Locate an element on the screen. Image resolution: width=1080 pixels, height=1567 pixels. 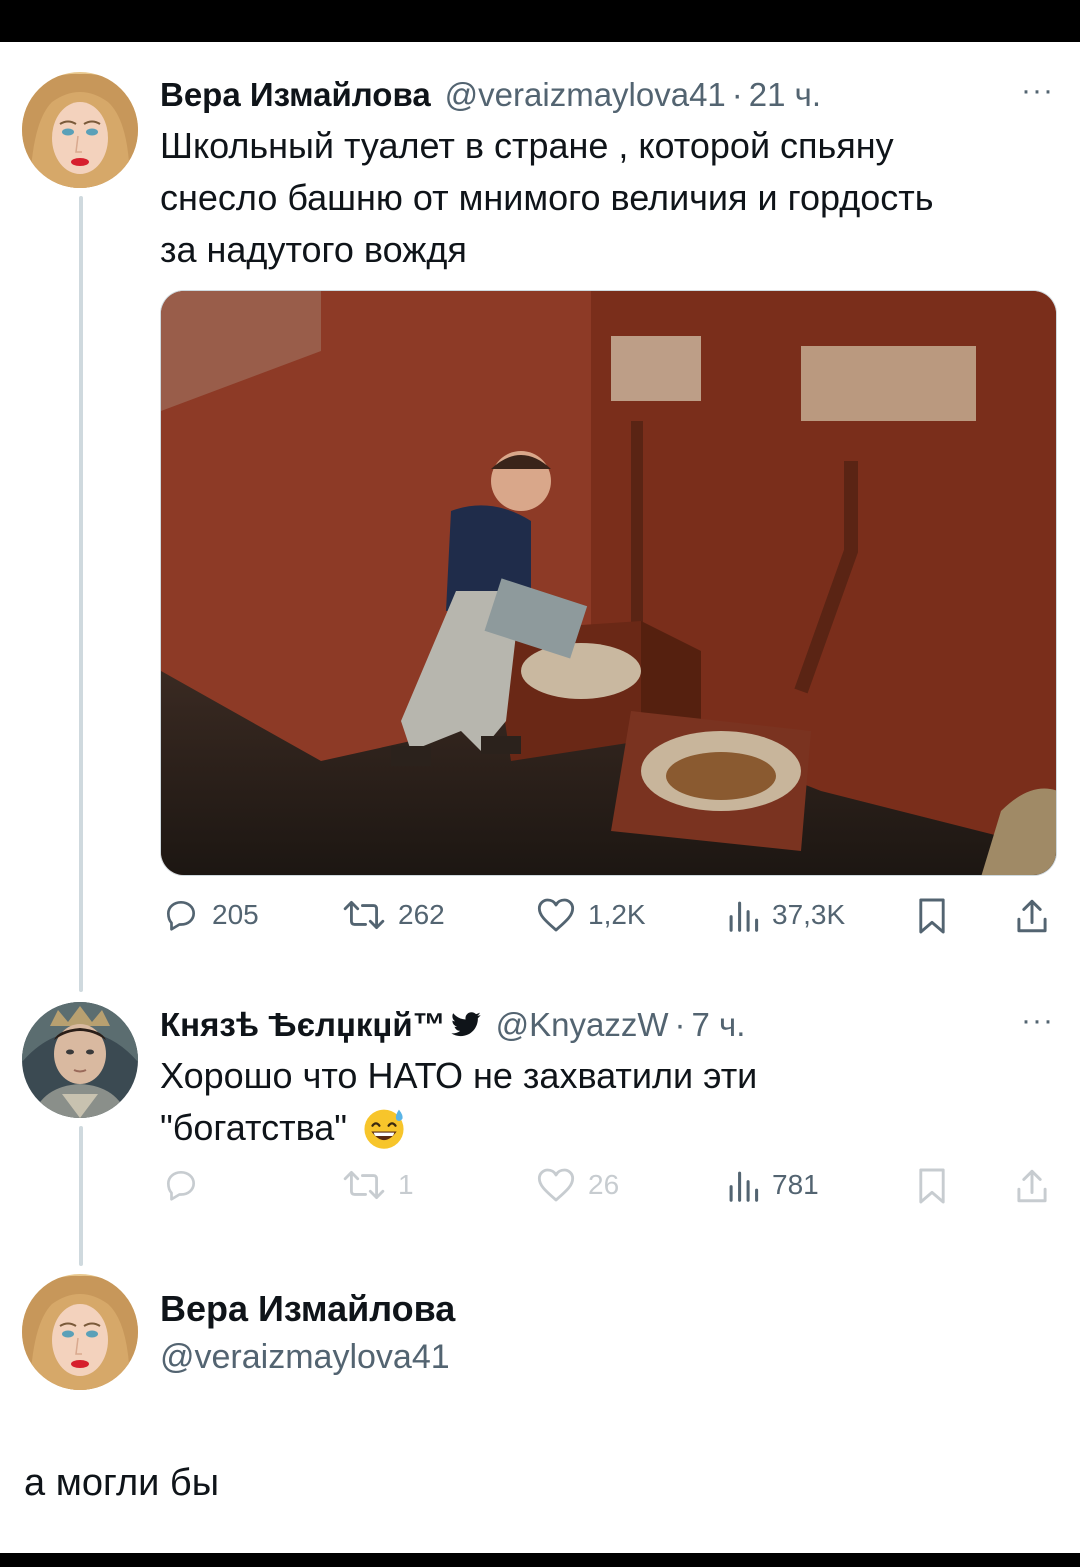
repost-count: 1 is located at coordinates (406, 1184).